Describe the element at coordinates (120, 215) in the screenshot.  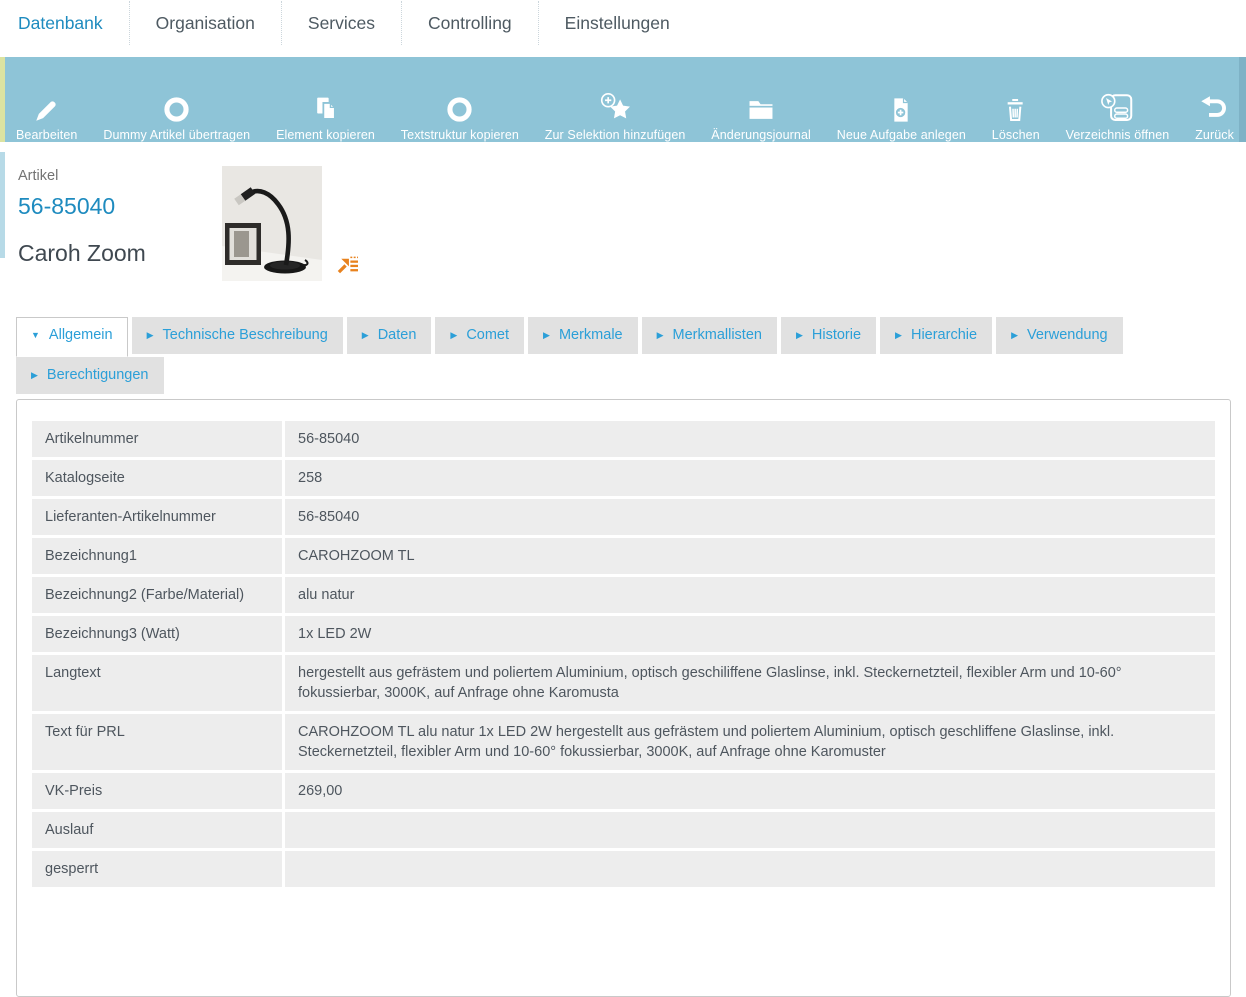
I see `article-meta: Artikel 56-85040 Caroh Zoom` at that location.